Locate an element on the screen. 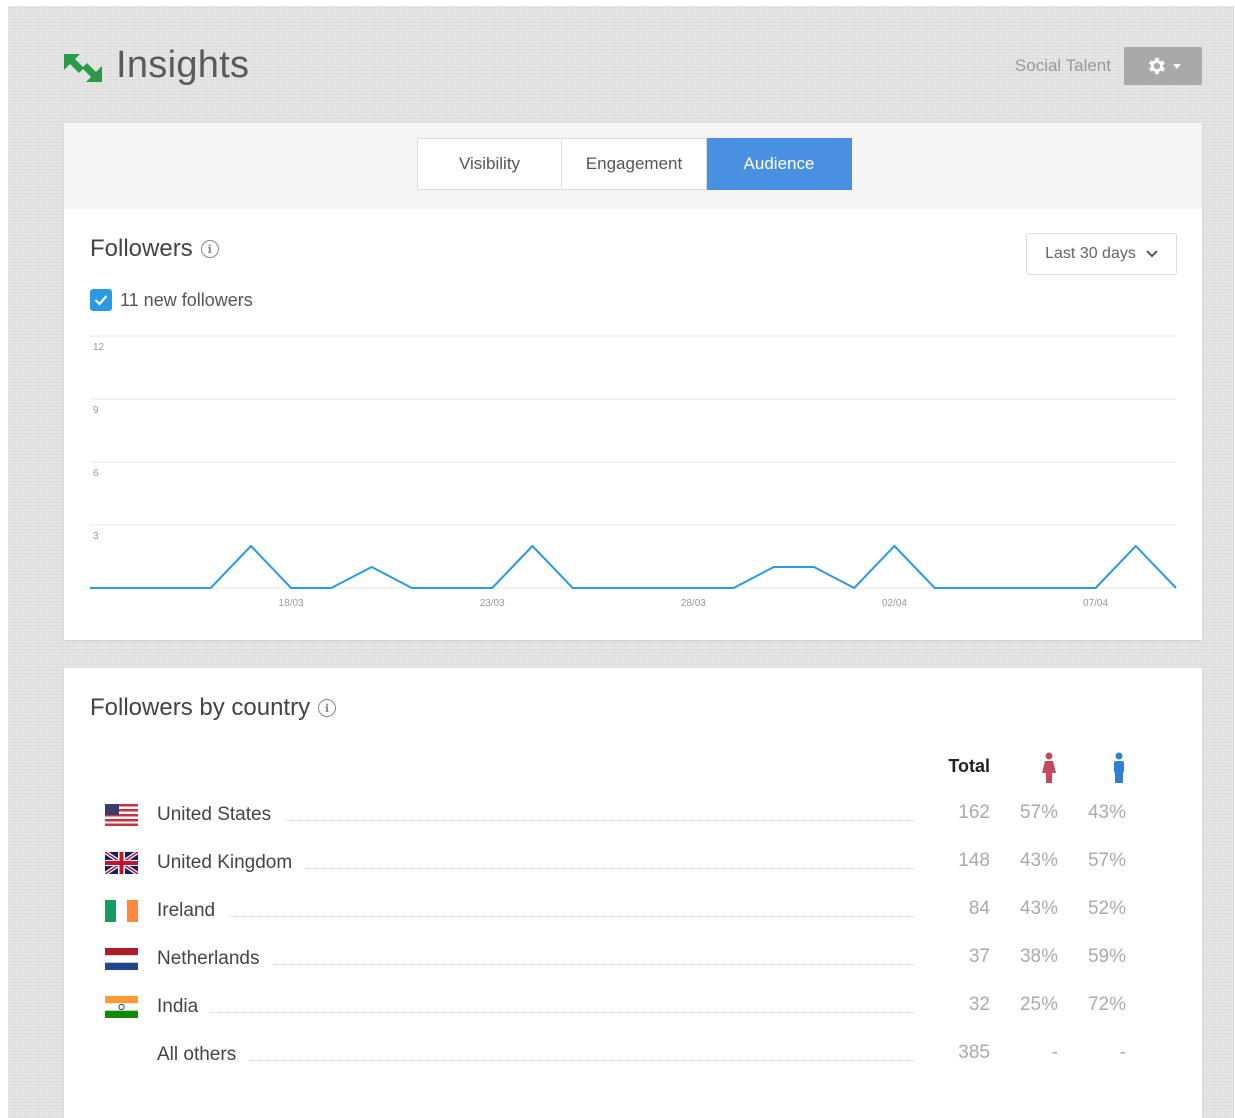  x-tick-label: 23/03 is located at coordinates (492, 603).